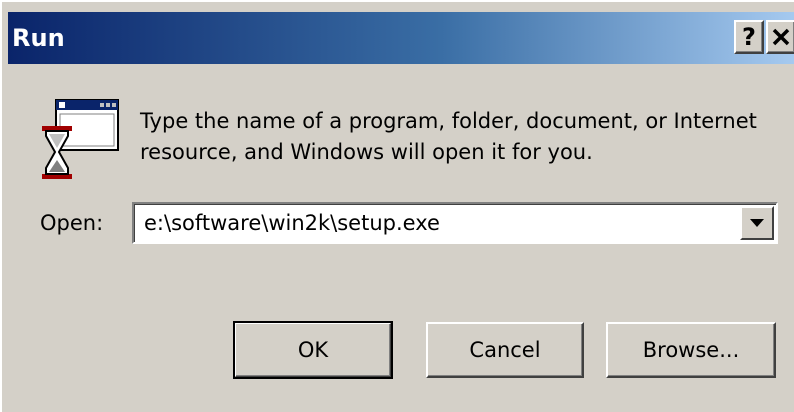 The height and width of the screenshot is (412, 794). Describe the element at coordinates (401, 38) in the screenshot. I see `title-bar: Run ?` at that location.